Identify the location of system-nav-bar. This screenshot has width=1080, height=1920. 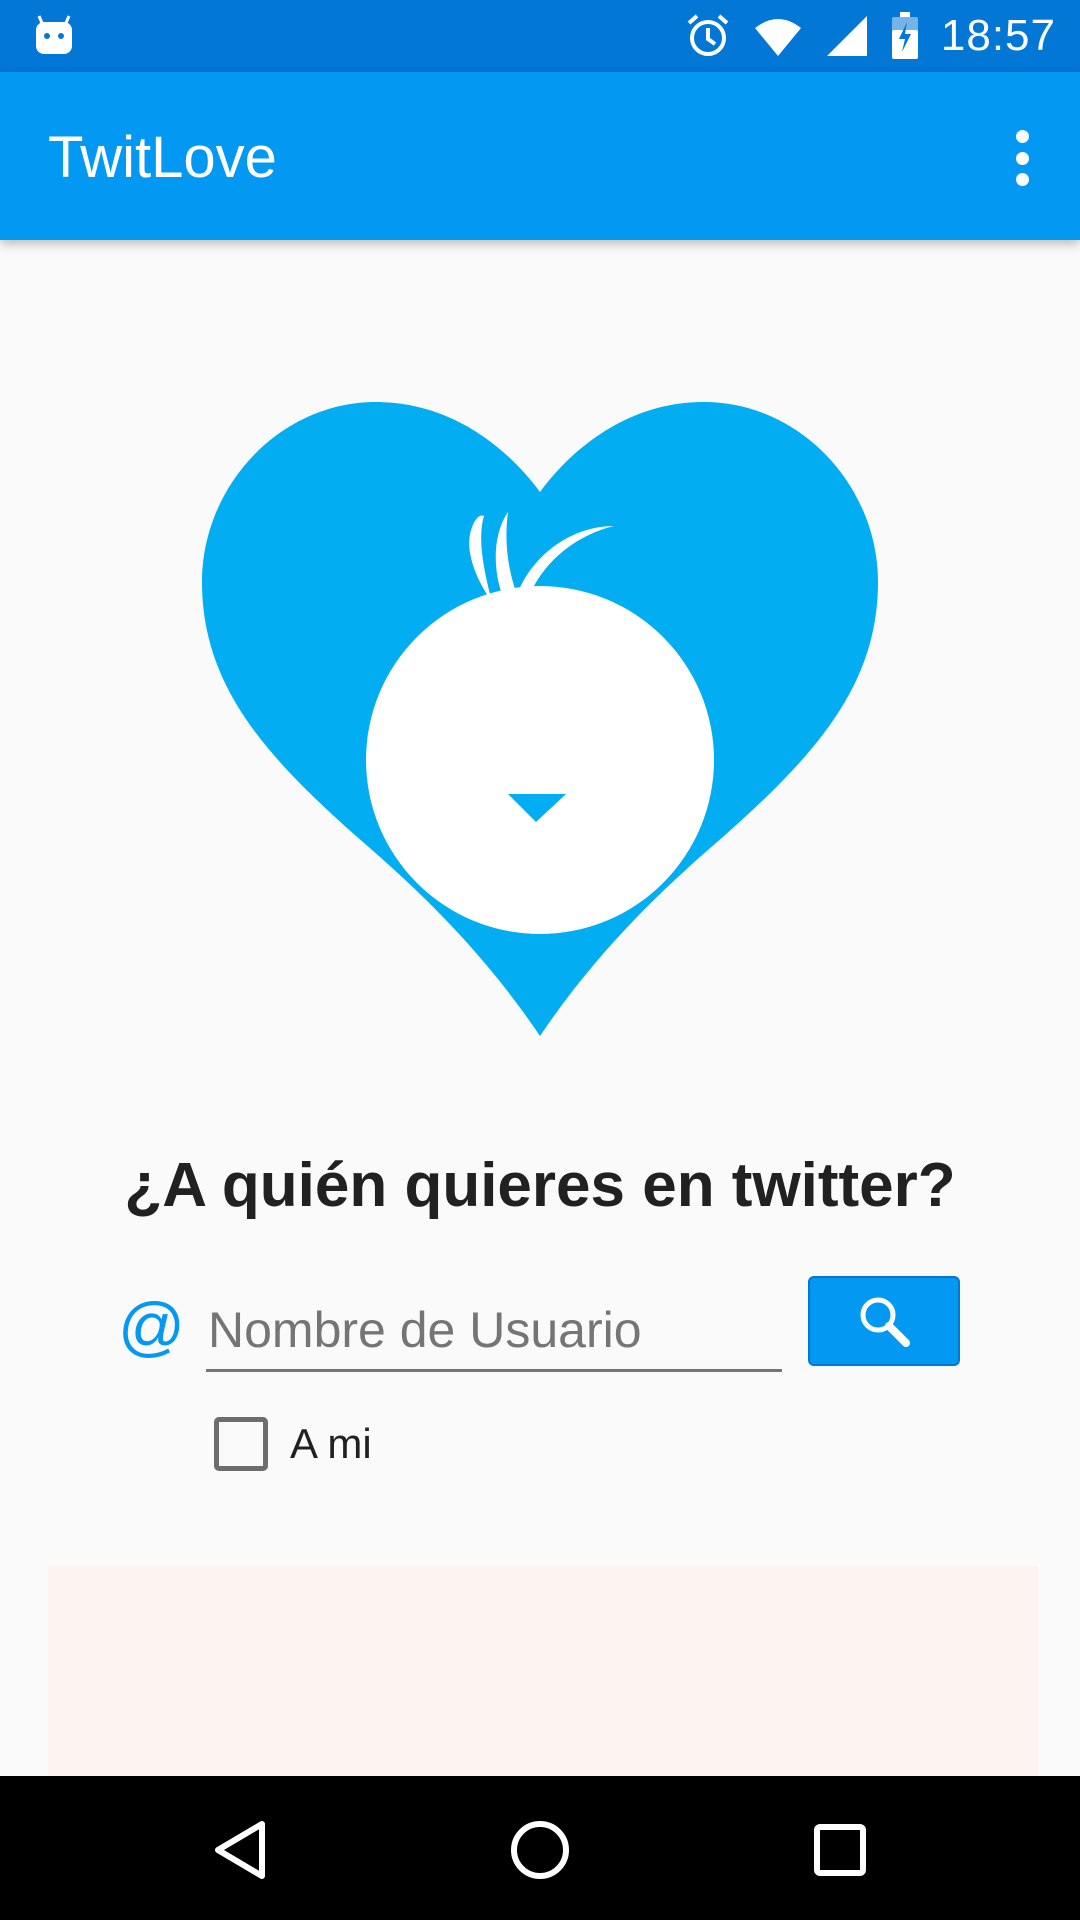
(540, 1848).